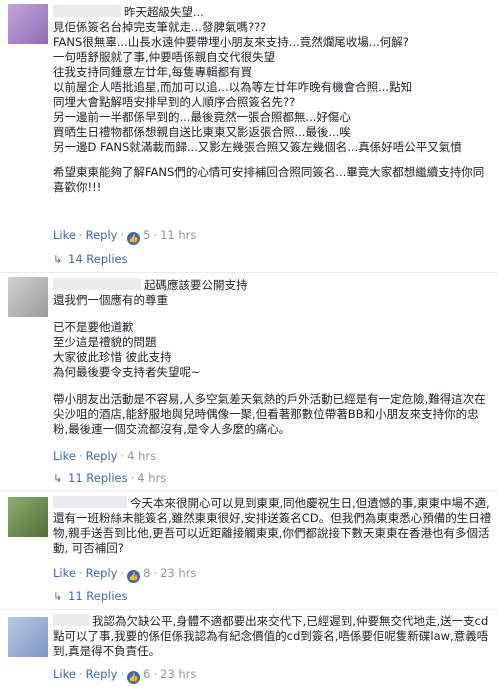 Image resolution: width=498 pixels, height=687 pixels. I want to click on replies-timestamp: 4 hrs, so click(151, 478).